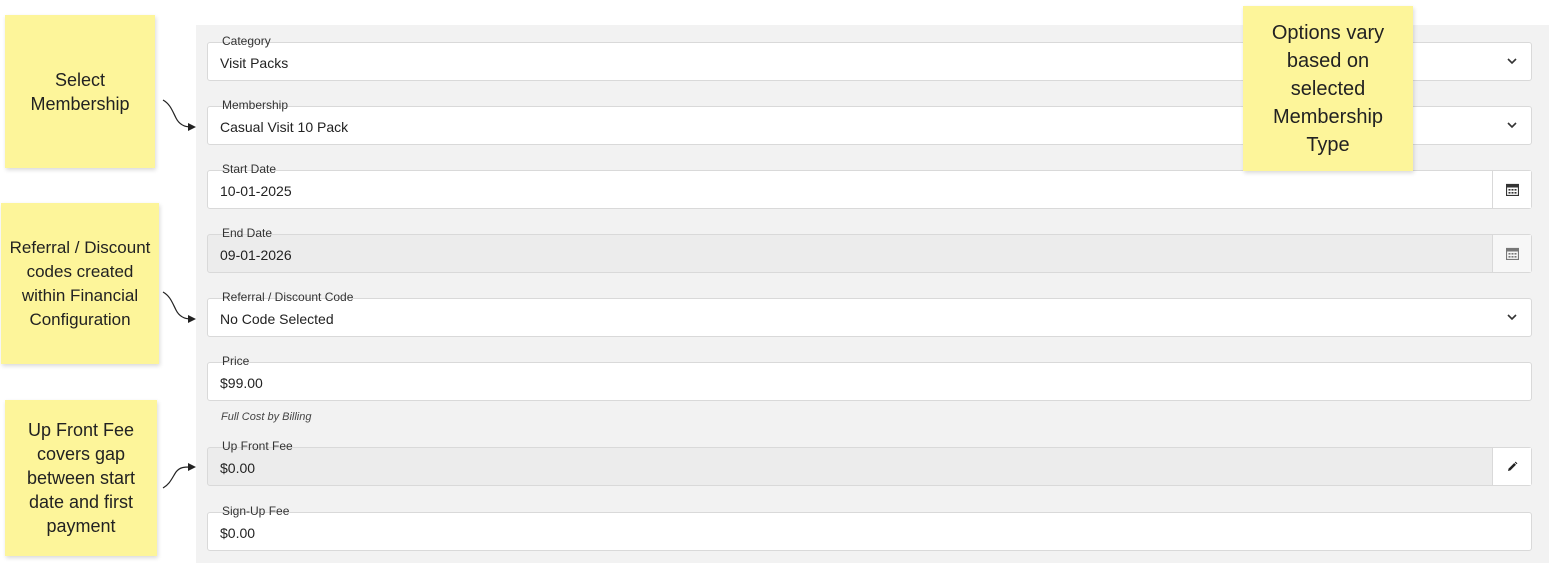  I want to click on up-front-fee-value: $0.00, so click(238, 468).